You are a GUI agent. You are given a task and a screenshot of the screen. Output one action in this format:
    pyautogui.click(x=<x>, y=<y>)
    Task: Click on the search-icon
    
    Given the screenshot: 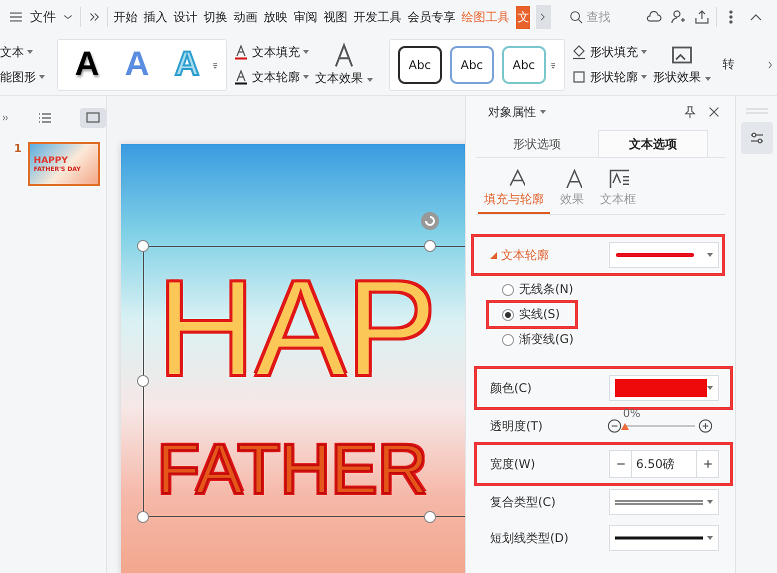 What is the action you would take?
    pyautogui.click(x=576, y=17)
    